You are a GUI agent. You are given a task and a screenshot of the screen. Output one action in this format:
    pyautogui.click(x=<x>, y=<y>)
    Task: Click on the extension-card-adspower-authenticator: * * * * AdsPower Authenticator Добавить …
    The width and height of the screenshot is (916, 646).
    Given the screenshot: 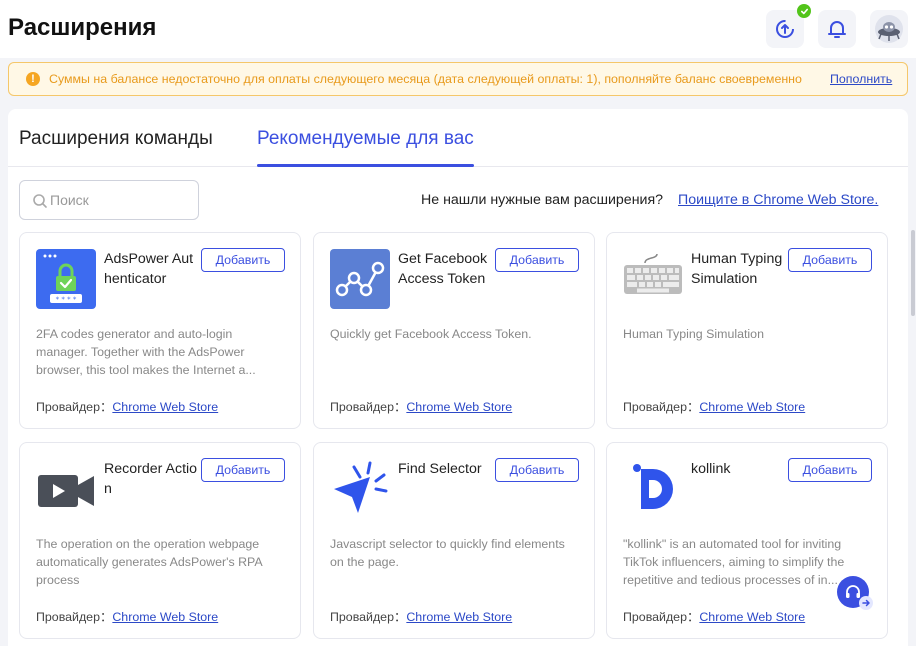 What is the action you would take?
    pyautogui.click(x=160, y=330)
    